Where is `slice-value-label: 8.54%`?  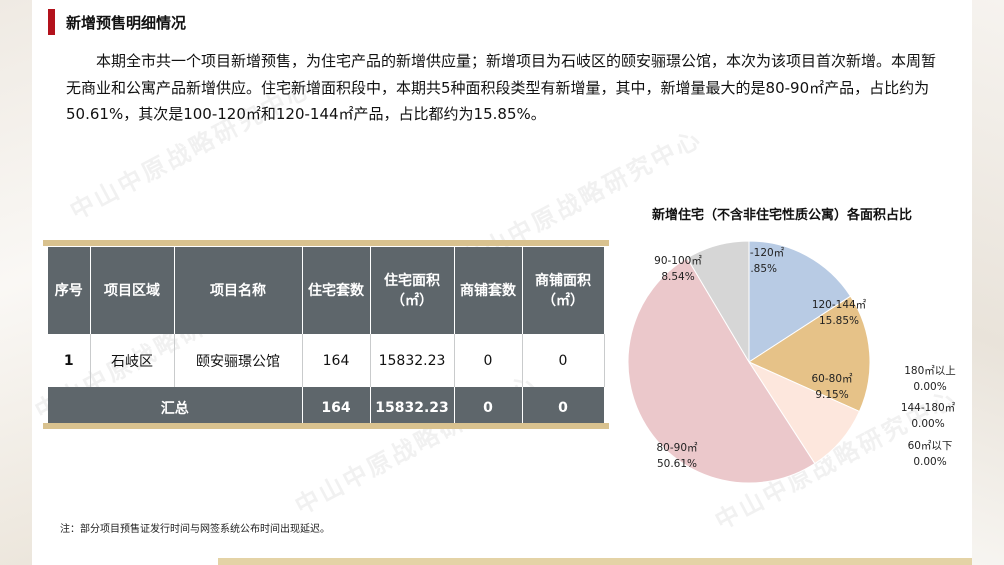 slice-value-label: 8.54% is located at coordinates (677, 277).